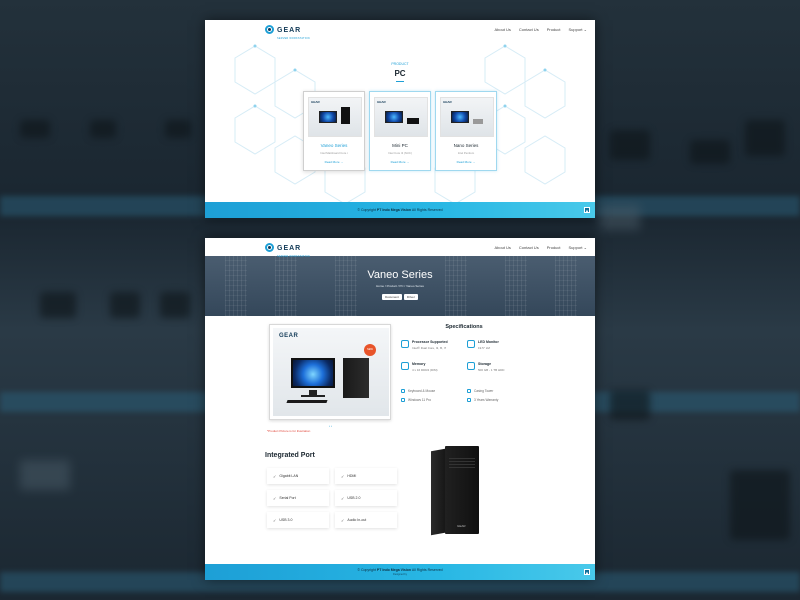  What do you see at coordinates (287, 498) in the screenshot?
I see `port-label: Serial Port` at bounding box center [287, 498].